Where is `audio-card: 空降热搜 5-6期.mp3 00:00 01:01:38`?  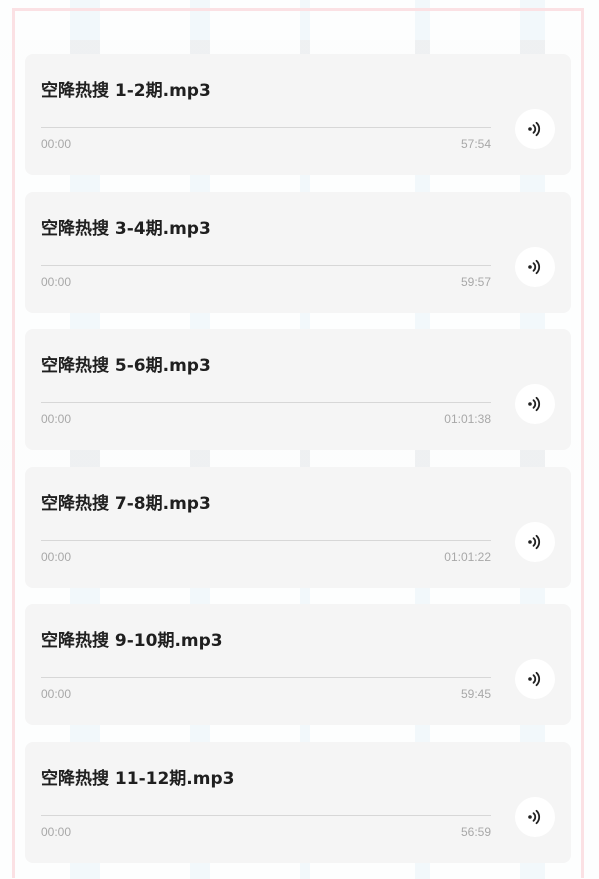 audio-card: 空降热搜 5-6期.mp3 00:00 01:01:38 is located at coordinates (298, 389).